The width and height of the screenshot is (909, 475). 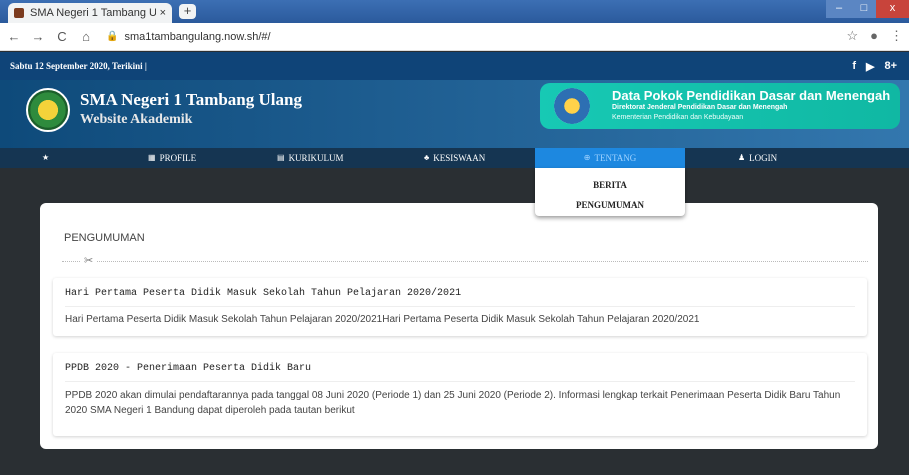 I want to click on nav-home: ★, so click(x=45, y=158).